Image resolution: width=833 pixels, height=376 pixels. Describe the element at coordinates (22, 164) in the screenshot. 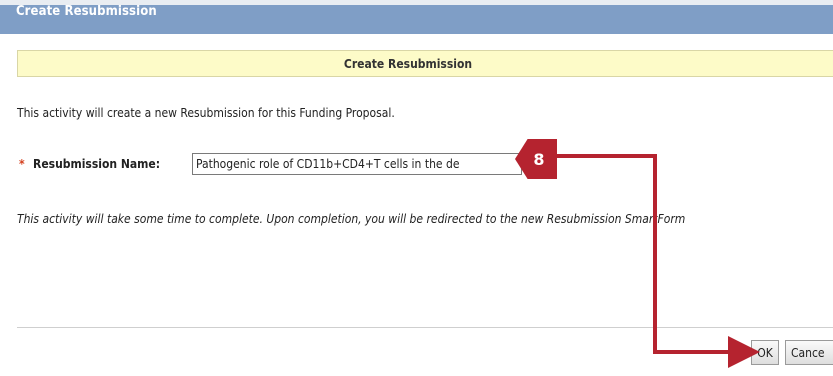

I see `required-marker: *` at that location.